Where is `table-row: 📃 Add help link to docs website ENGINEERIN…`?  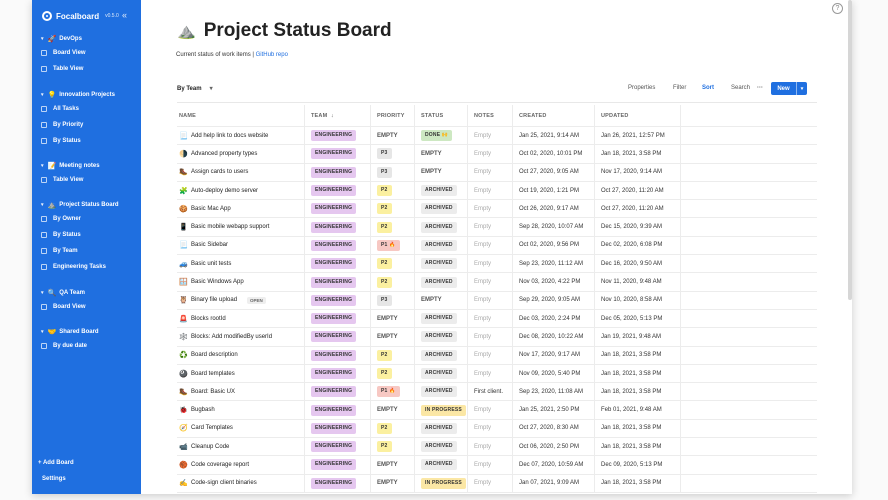
table-row: 📃 Add help link to docs website ENGINEERIN… is located at coordinates (497, 136).